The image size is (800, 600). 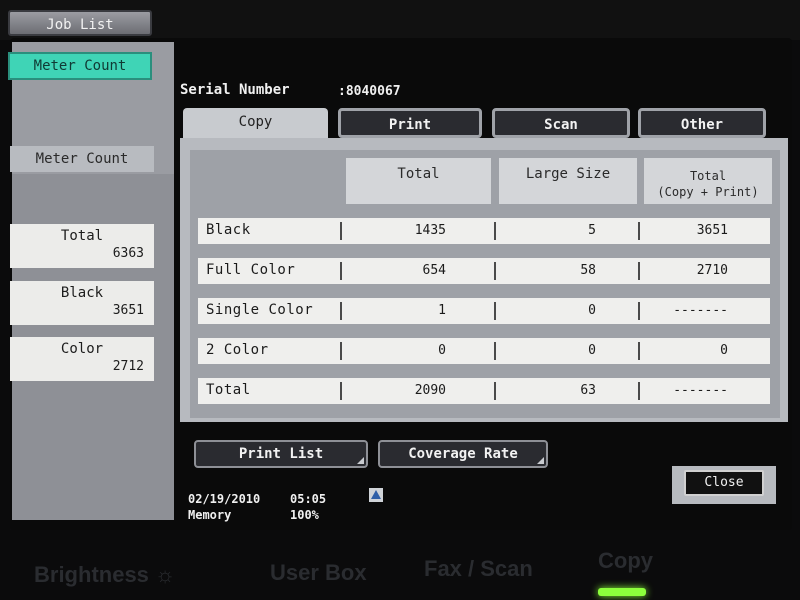 I want to click on cell-total-copy-print: 0, so click(x=724, y=350).